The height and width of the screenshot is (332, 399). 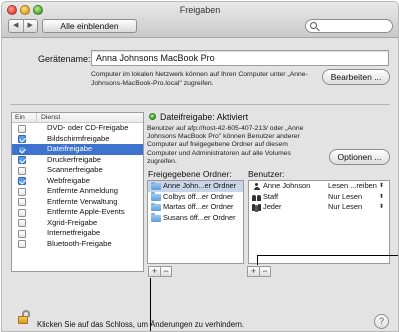 What do you see at coordinates (200, 104) in the screenshot?
I see `divider` at bounding box center [200, 104].